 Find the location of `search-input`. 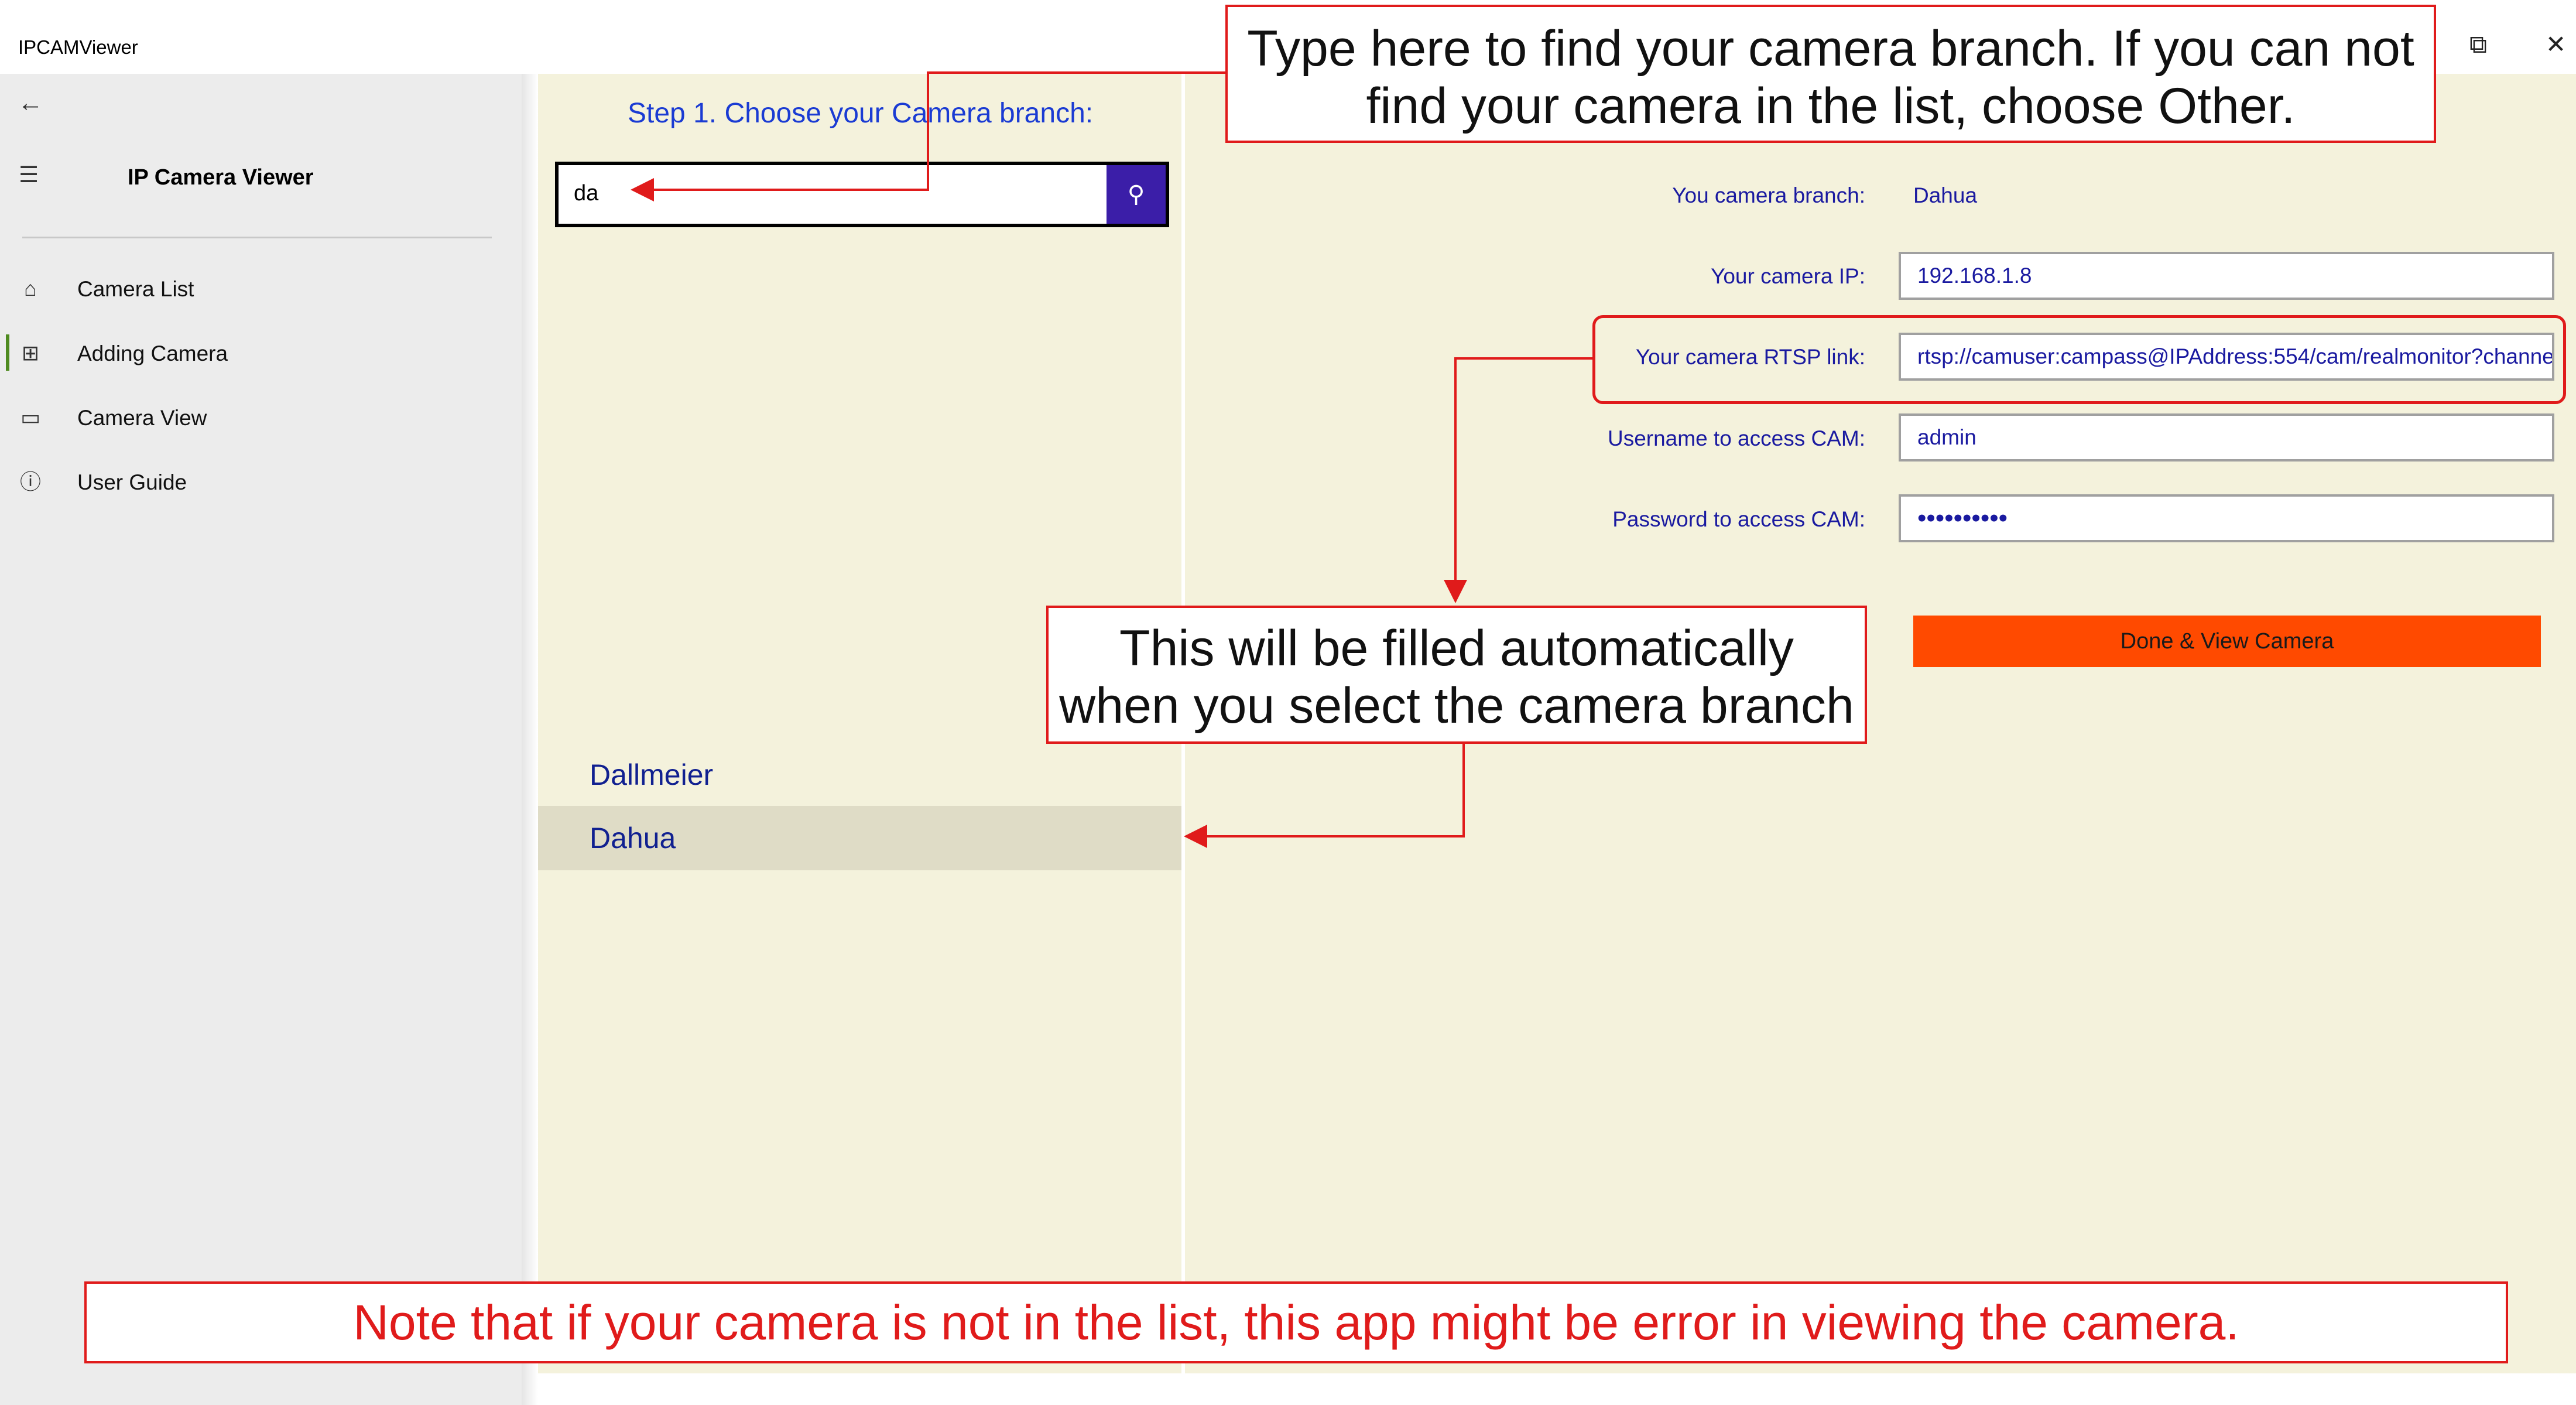

search-input is located at coordinates (837, 193).